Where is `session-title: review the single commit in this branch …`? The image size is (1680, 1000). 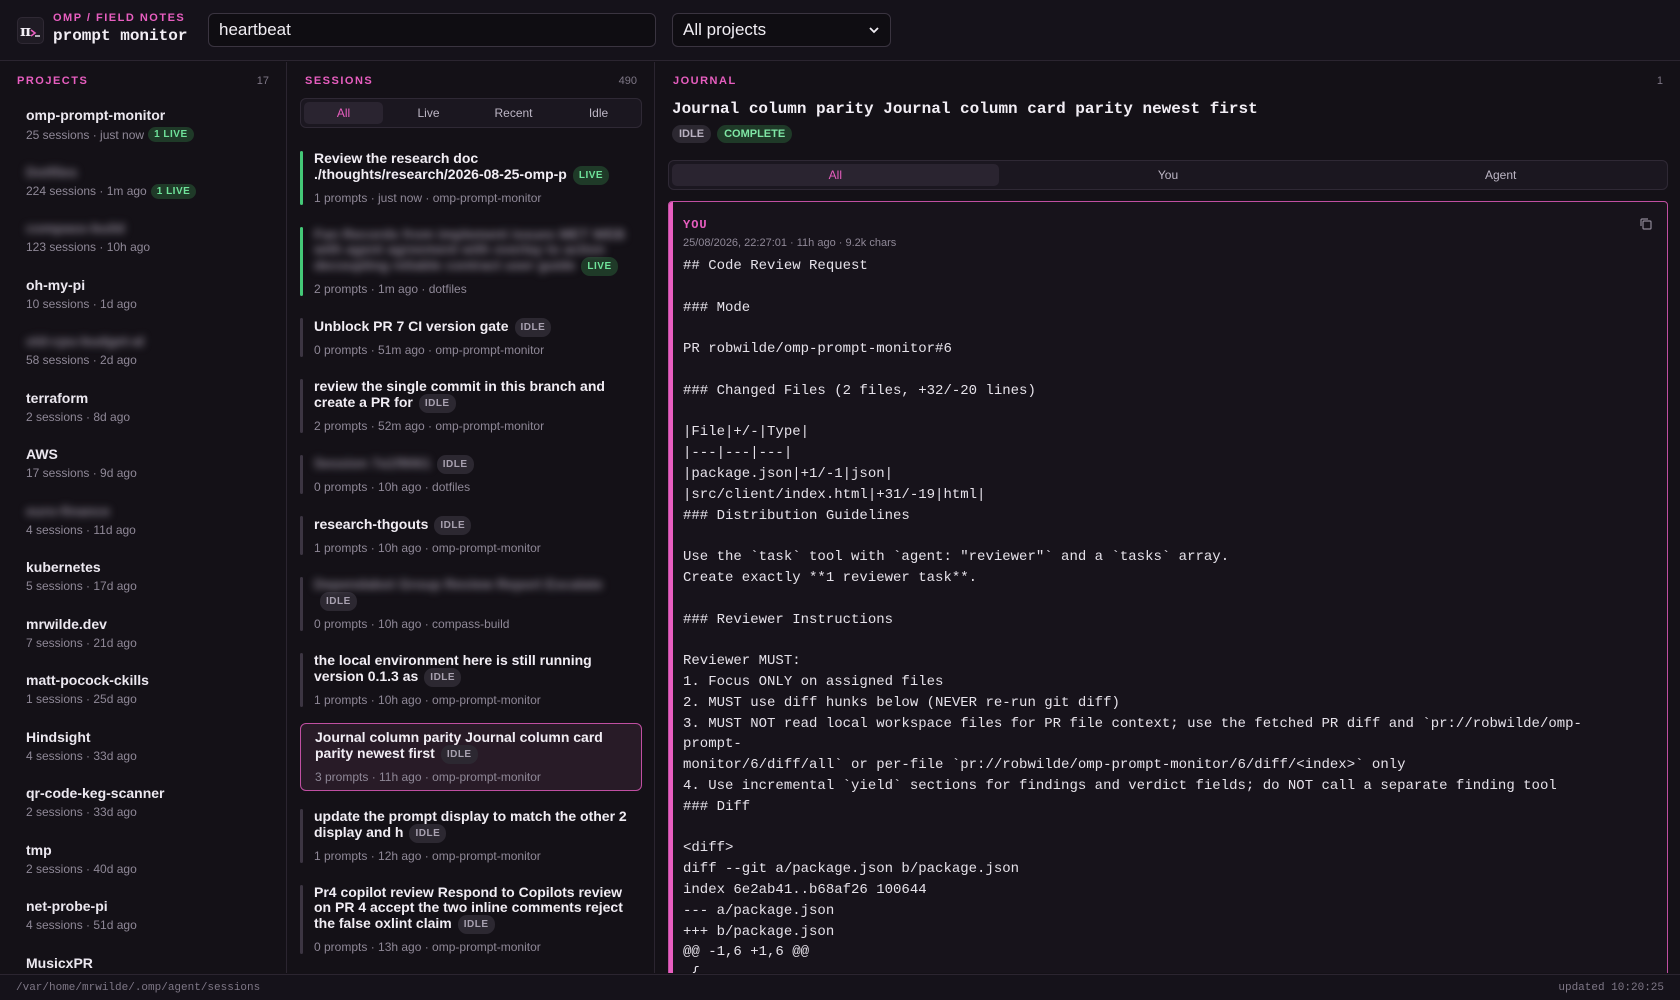 session-title: review the single commit in this branch … is located at coordinates (474, 396).